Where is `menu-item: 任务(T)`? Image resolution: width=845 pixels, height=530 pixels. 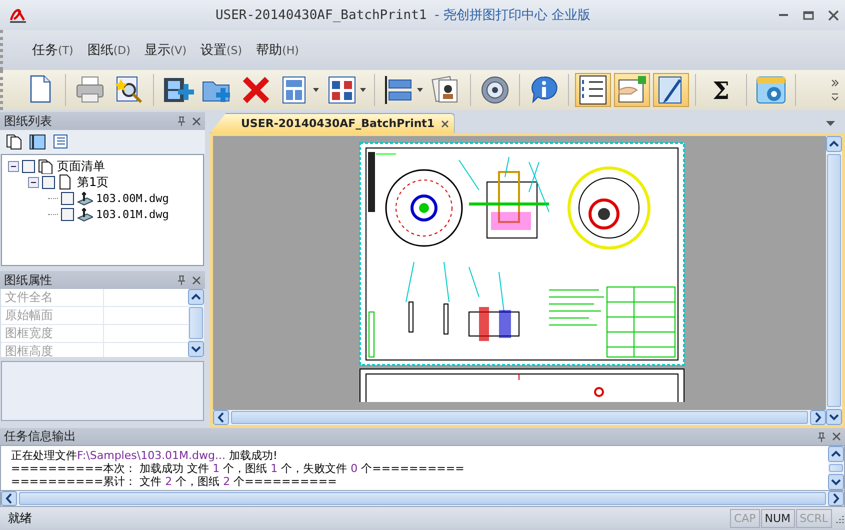
menu-item: 任务(T) is located at coordinates (52, 50).